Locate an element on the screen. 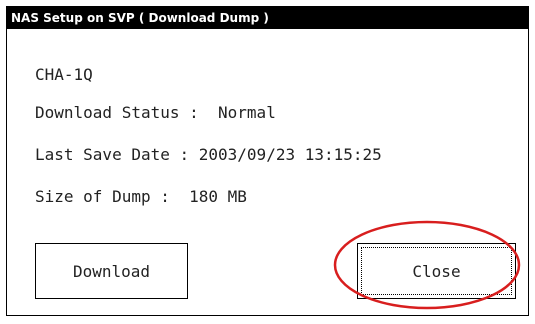 This screenshot has width=535, height=324. dialog-title-bar: NAS Setup on SVP ( Download Dump ) is located at coordinates (267, 18).